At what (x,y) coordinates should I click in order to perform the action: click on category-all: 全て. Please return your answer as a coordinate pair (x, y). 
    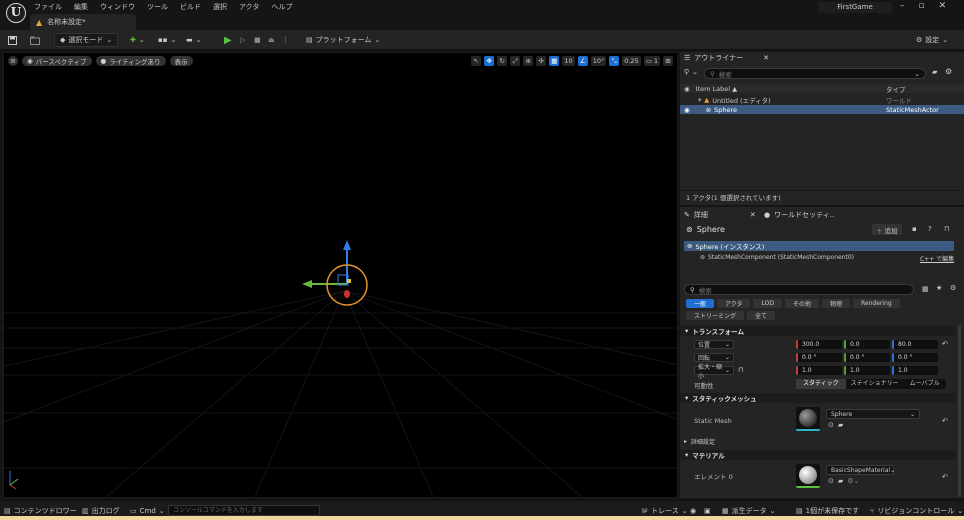
    Looking at the image, I should click on (761, 315).